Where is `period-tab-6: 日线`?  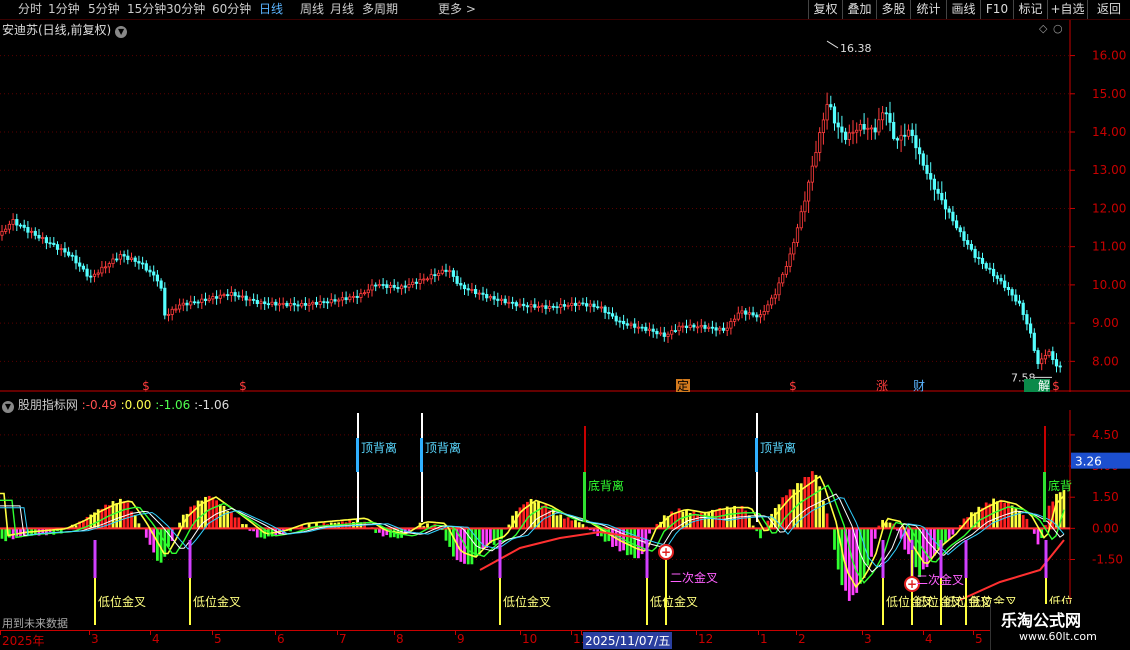 period-tab-6: 日线 is located at coordinates (271, 9).